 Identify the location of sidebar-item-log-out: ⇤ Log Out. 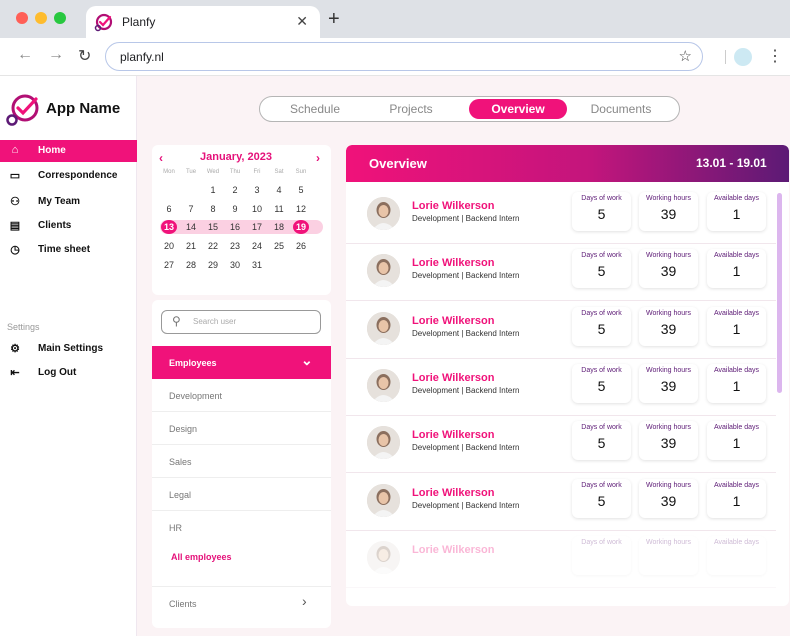
(68, 373).